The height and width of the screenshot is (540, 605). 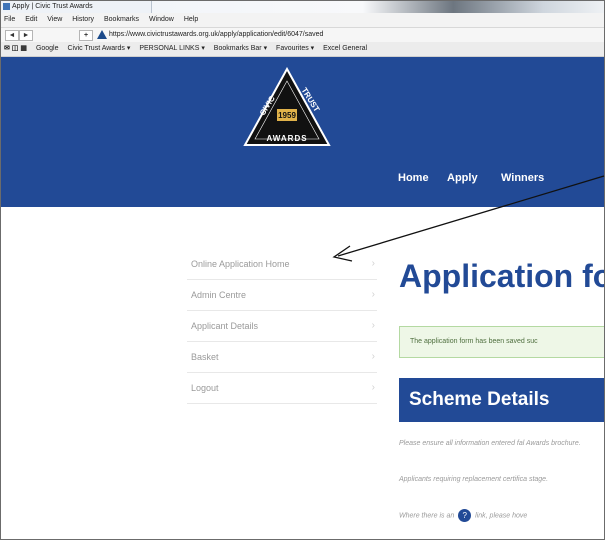 What do you see at coordinates (172, 49) in the screenshot?
I see `bookmark-personal-links: PERSONAL LINKS ▾` at bounding box center [172, 49].